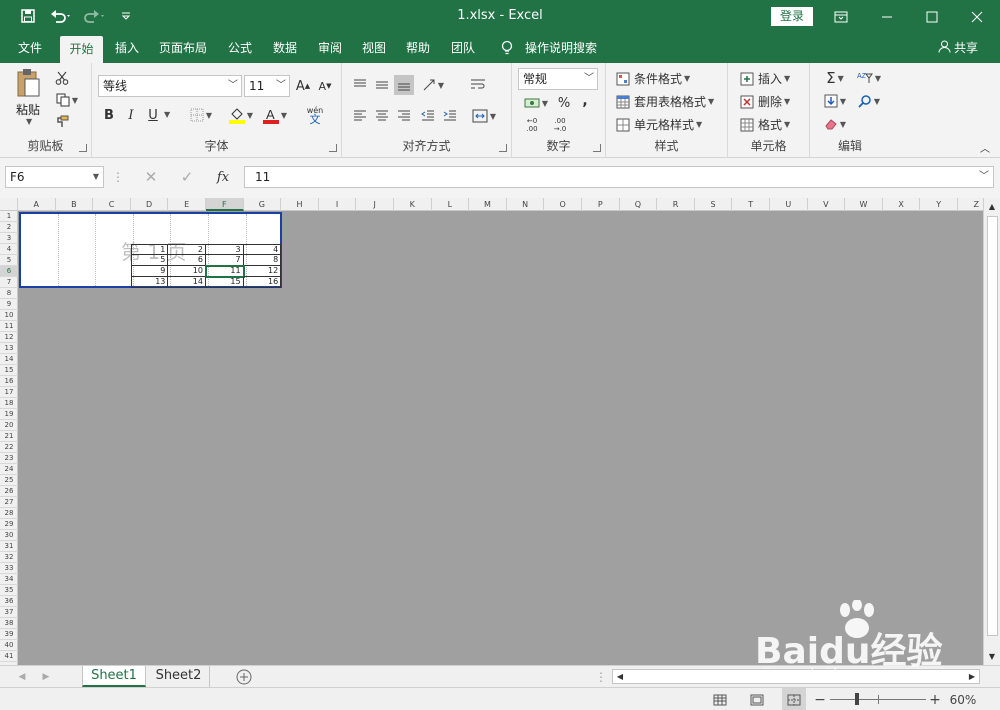 Image resolution: width=1000 pixels, height=710 pixels. What do you see at coordinates (360, 85) in the screenshot?
I see `align-top-icon` at bounding box center [360, 85].